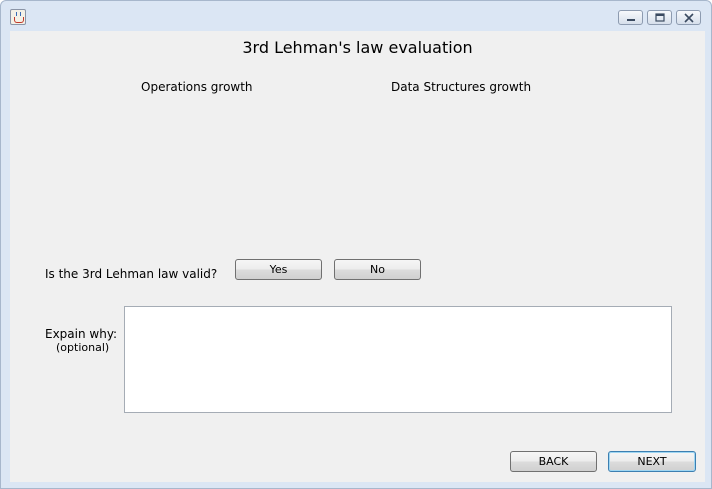  I want to click on maximize-icon, so click(660, 17).